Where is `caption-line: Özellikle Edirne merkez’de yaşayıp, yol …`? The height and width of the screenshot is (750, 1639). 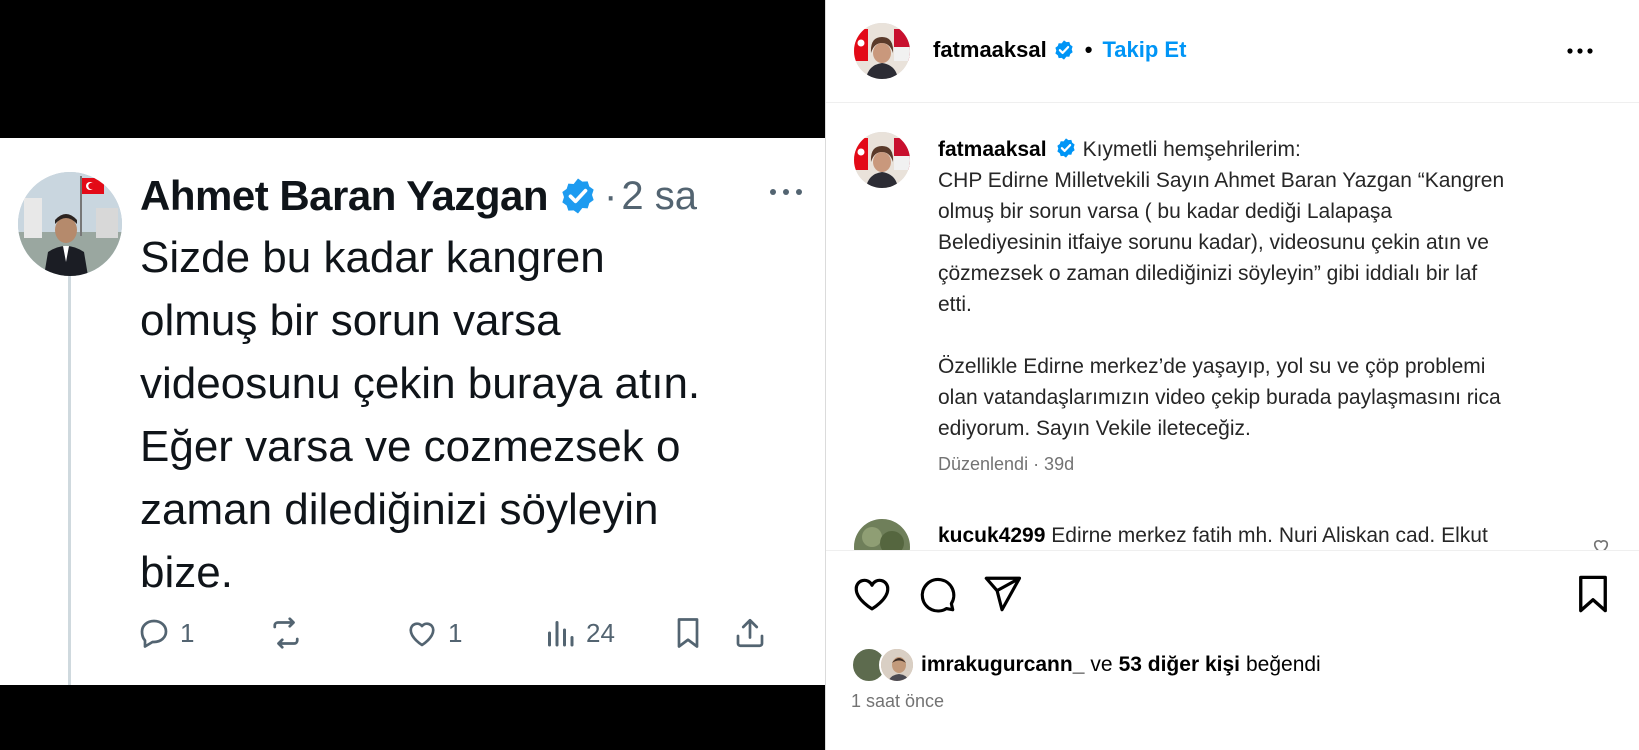
caption-line: Özellikle Edirne merkez’de yaşayıp, yol … is located at coordinates (1212, 366).